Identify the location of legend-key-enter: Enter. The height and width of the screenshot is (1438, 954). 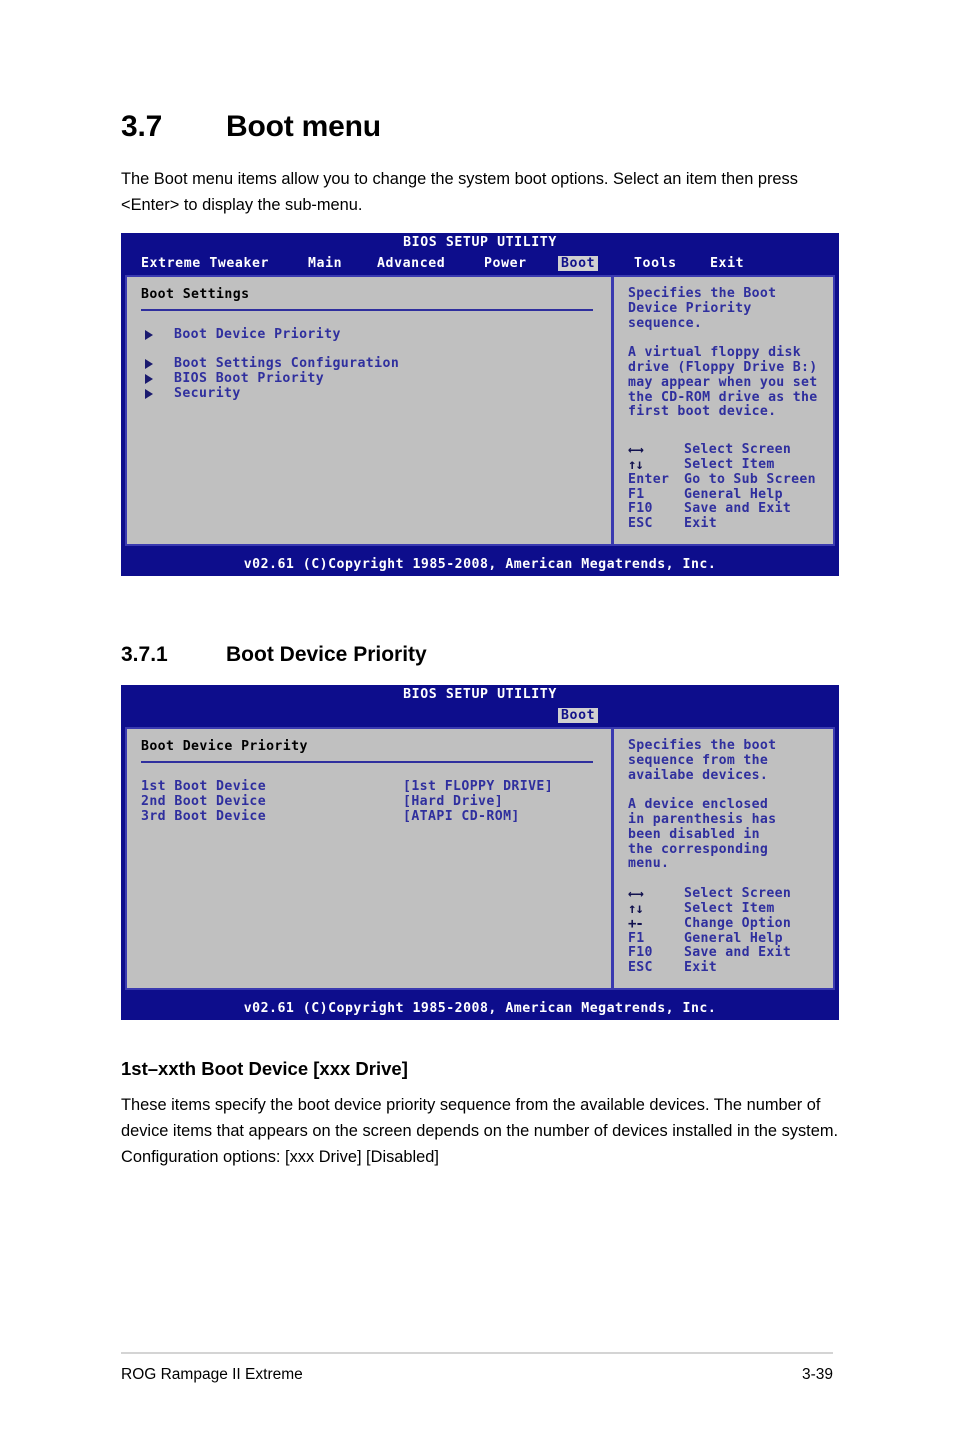
(649, 479).